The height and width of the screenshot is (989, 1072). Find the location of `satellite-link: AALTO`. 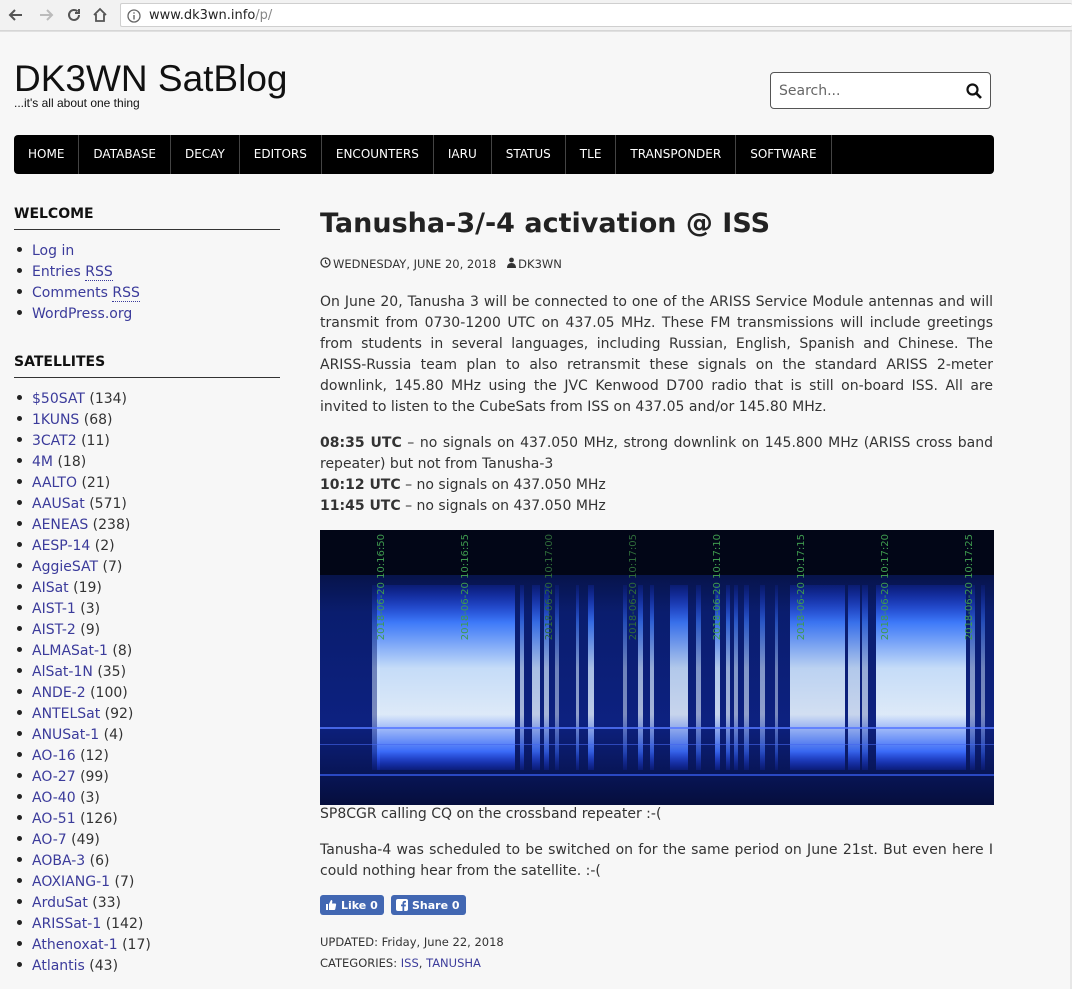

satellite-link: AALTO is located at coordinates (54, 483).